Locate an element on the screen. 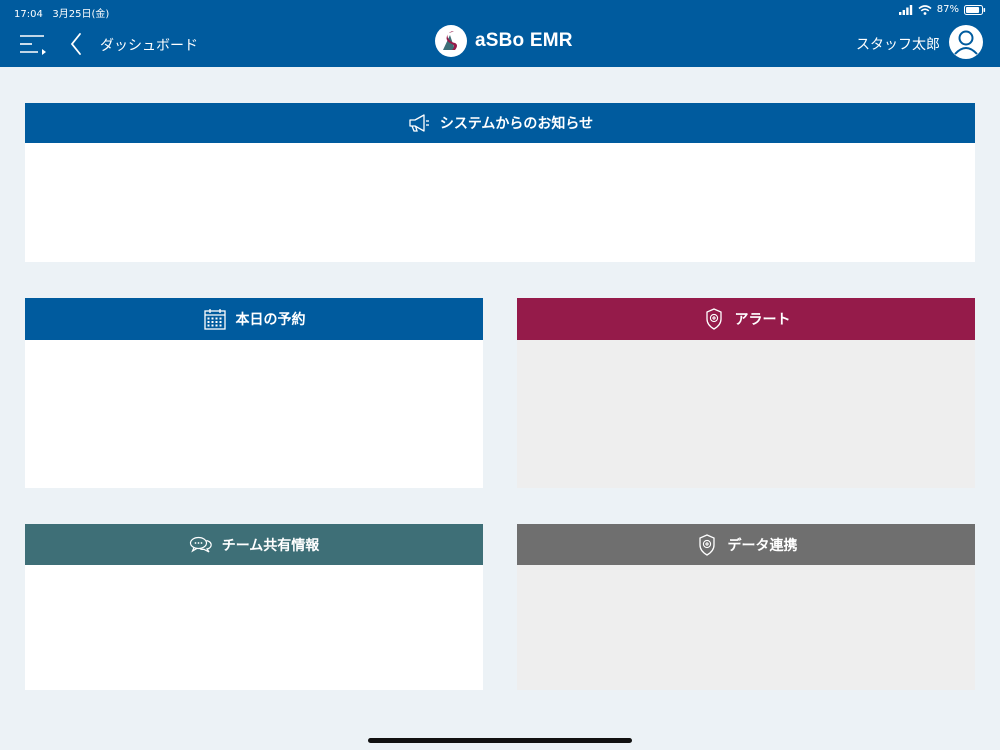 Image resolution: width=1000 pixels, height=750 pixels. home-indicator is located at coordinates (500, 740).